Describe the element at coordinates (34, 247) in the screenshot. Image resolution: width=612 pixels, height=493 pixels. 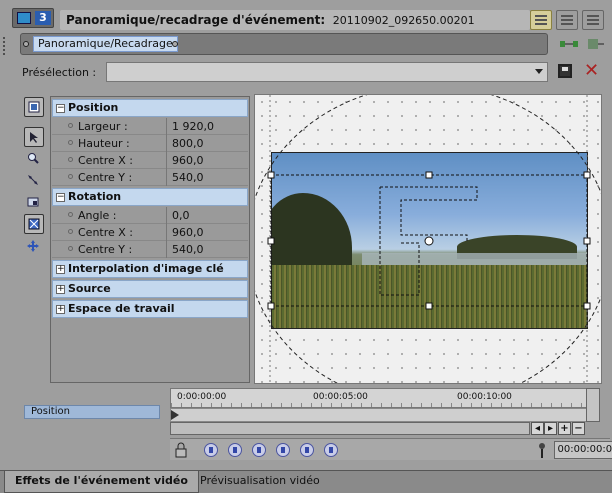
I see `pan-icon` at that location.